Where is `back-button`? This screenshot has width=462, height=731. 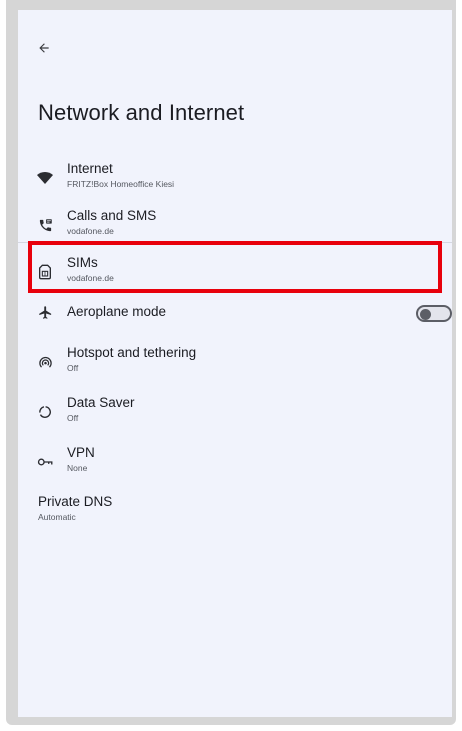 back-button is located at coordinates (44, 48).